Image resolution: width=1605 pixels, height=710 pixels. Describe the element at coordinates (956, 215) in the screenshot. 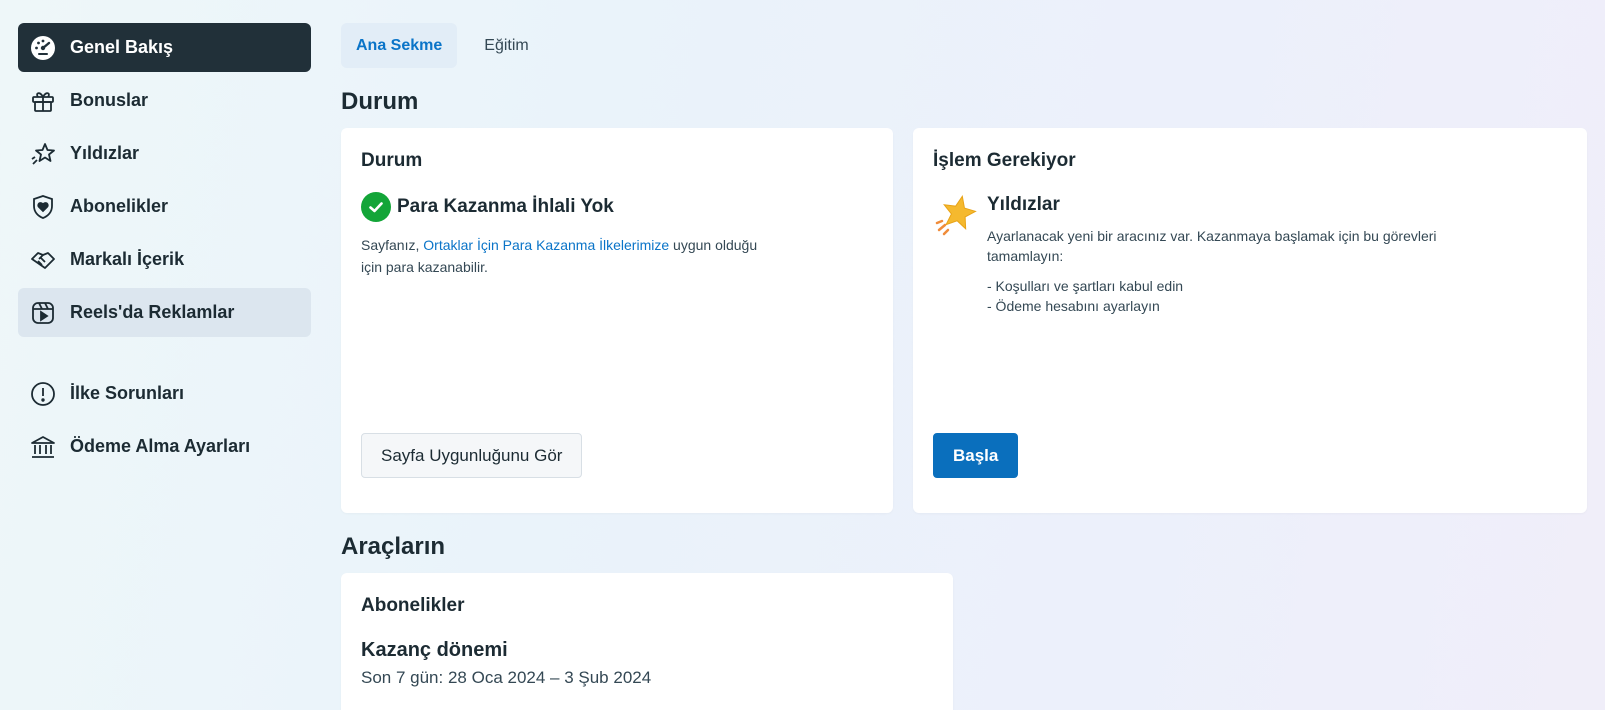

I see `star-icon` at that location.